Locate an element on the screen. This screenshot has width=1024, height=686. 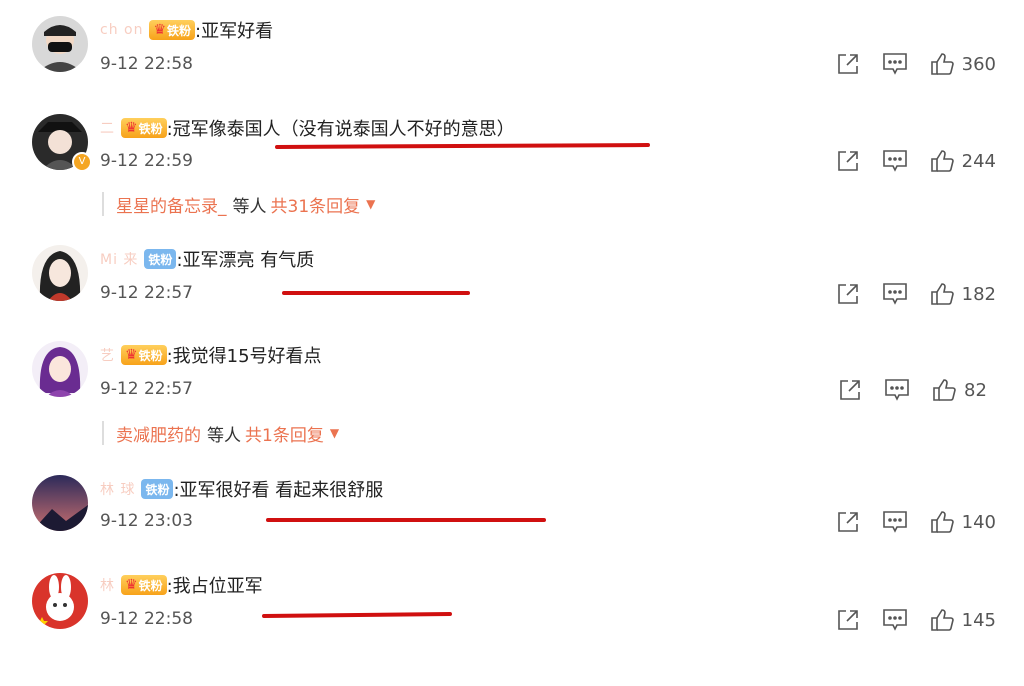
username: 林 球 is located at coordinates (117, 489).